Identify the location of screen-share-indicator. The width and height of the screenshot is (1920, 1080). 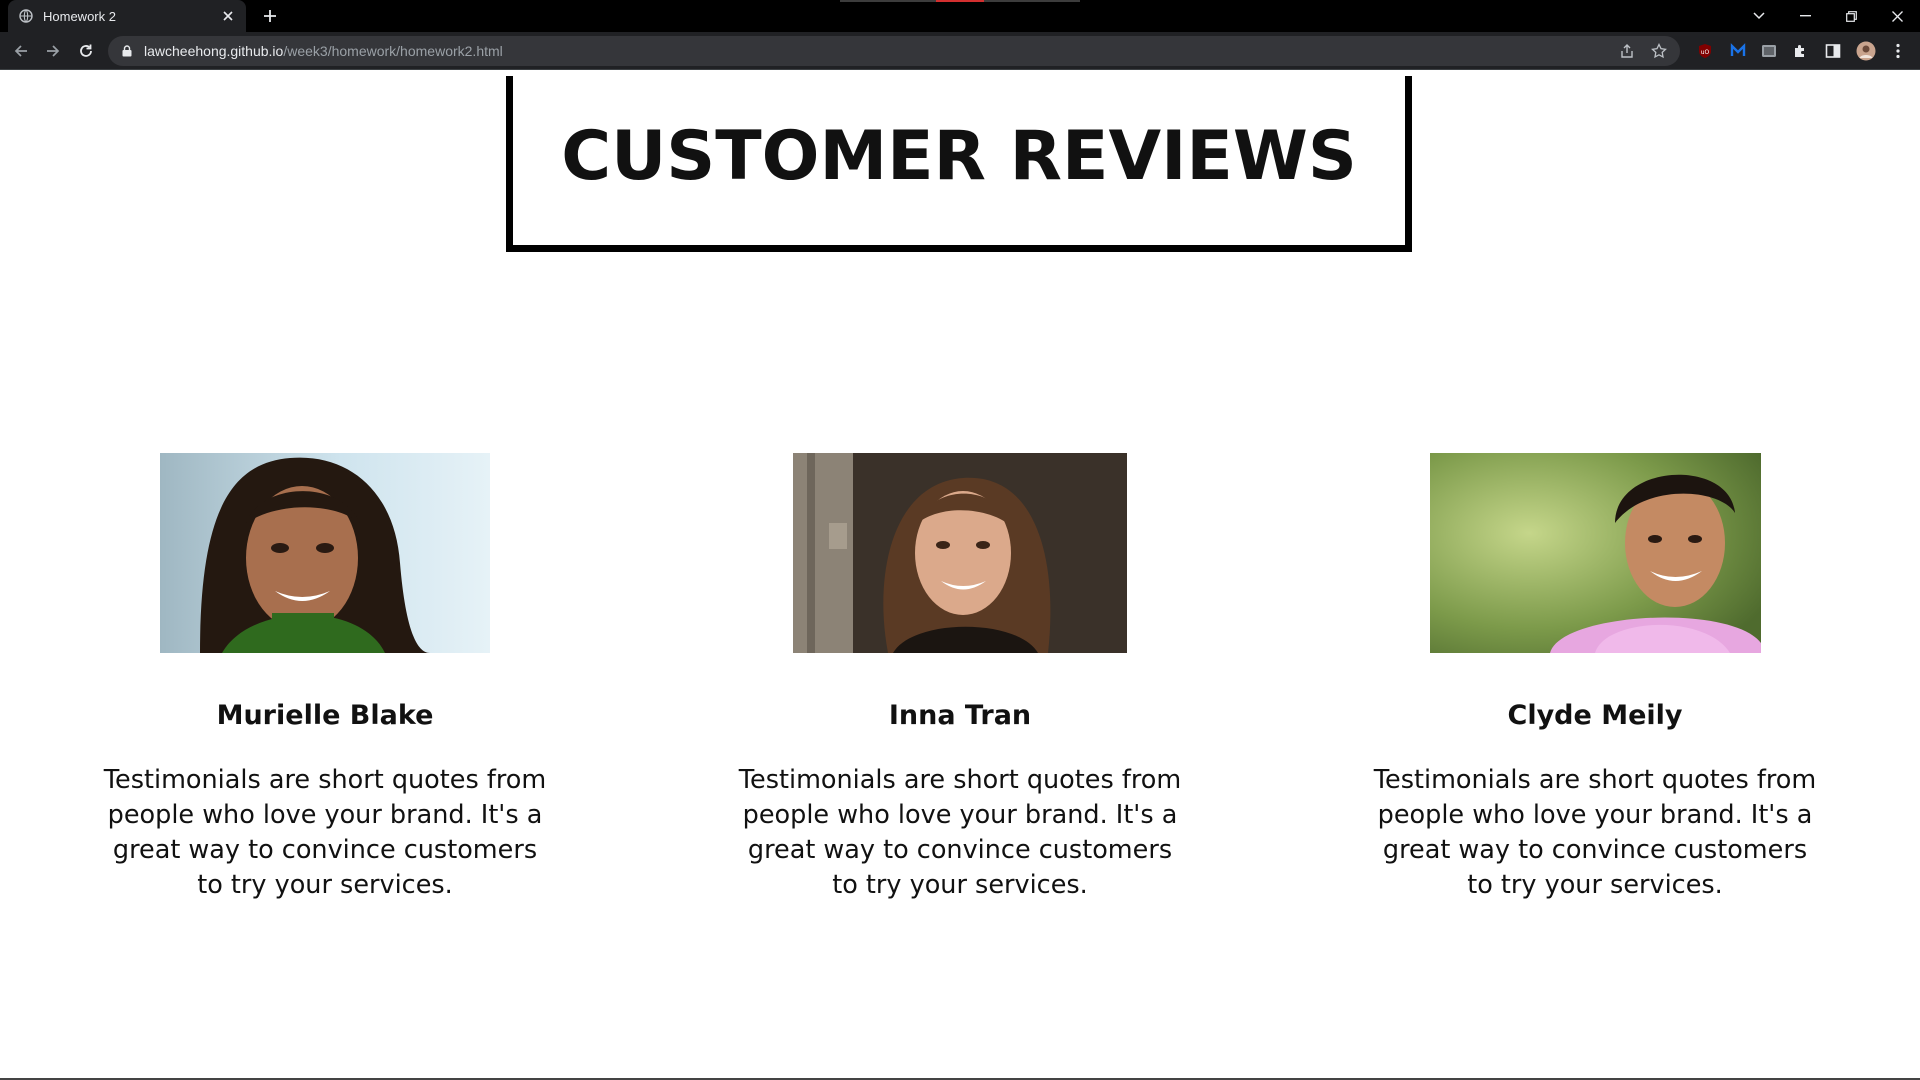
(960, 1).